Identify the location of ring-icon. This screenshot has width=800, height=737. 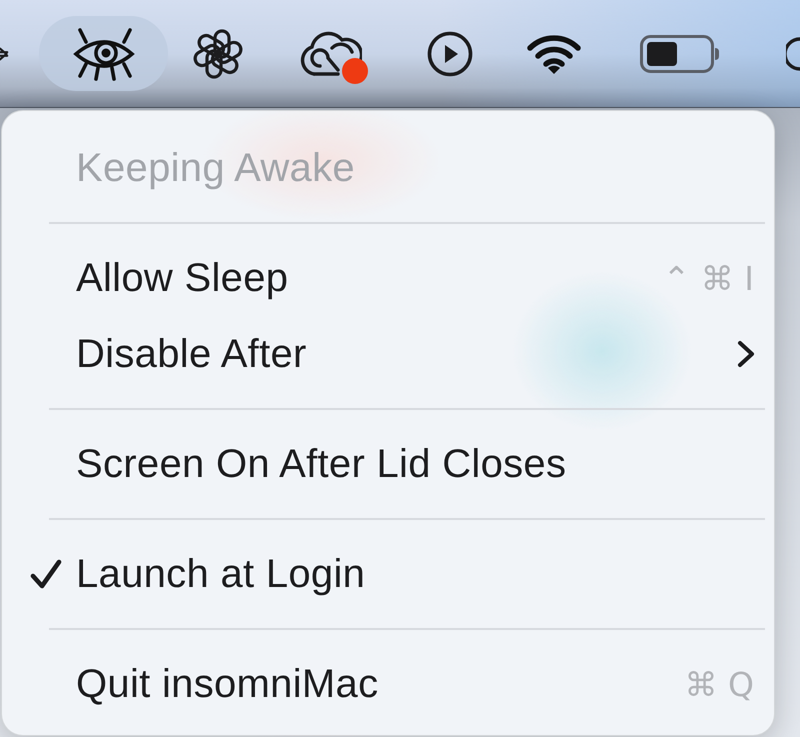
(793, 53).